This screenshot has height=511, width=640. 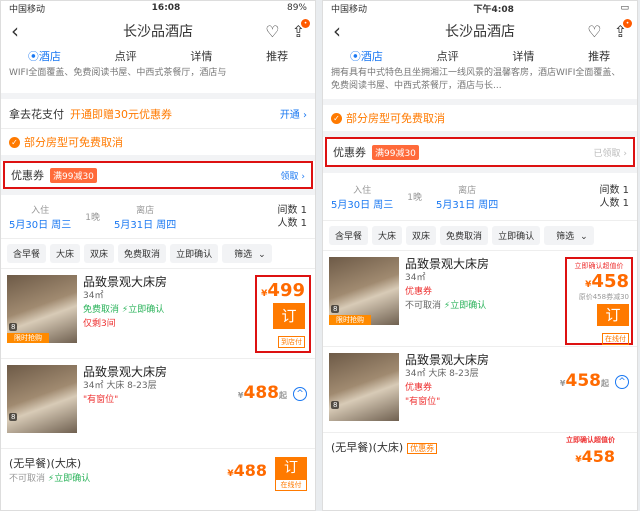 What do you see at coordinates (349, 152) in the screenshot?
I see `coupon-label: 优惠券` at bounding box center [349, 152].